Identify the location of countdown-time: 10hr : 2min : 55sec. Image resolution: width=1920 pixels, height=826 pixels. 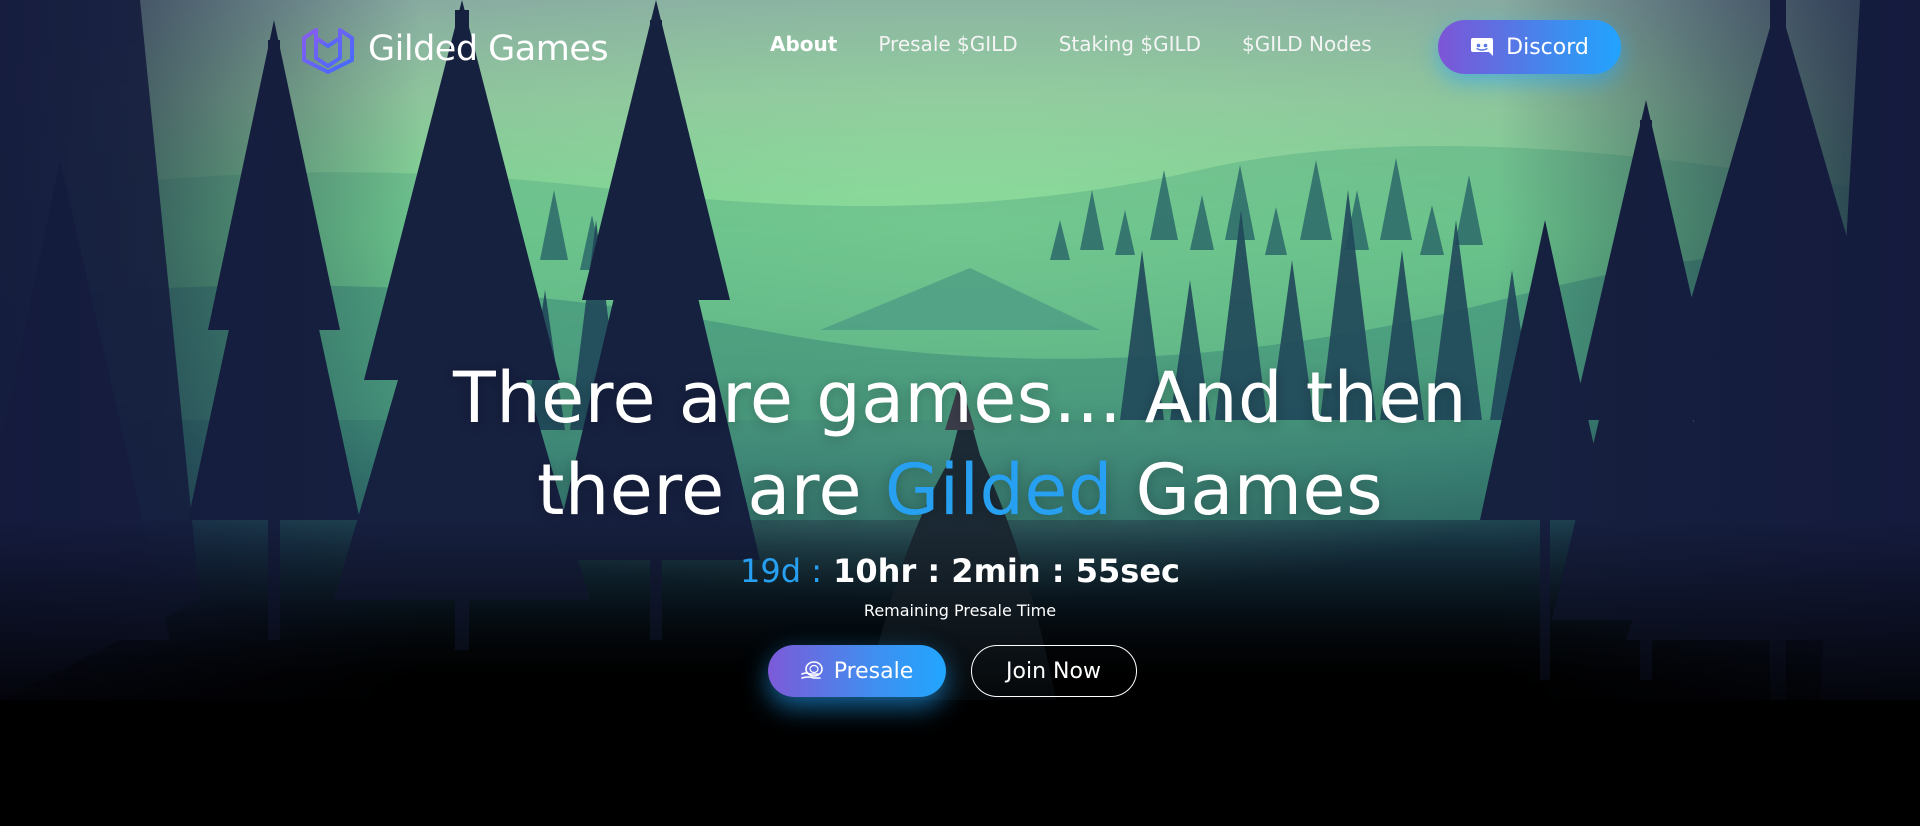
(1000, 571).